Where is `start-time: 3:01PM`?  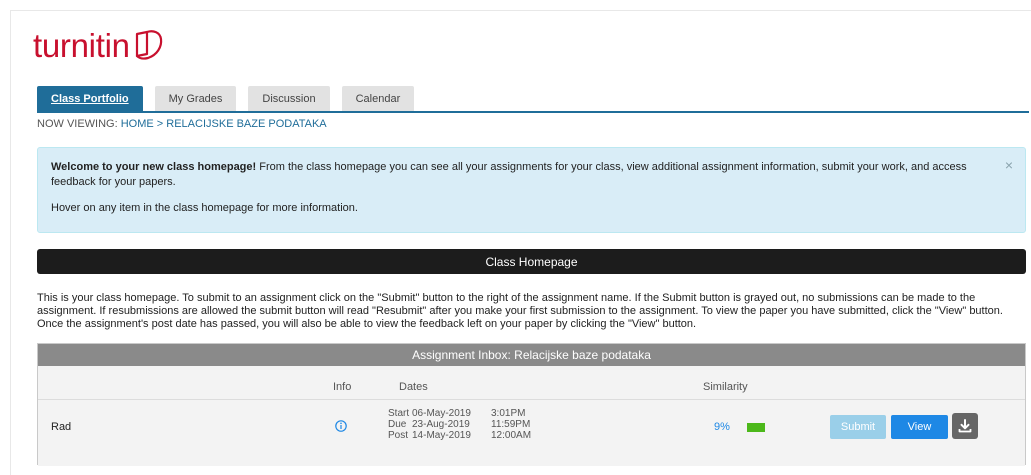
start-time: 3:01PM is located at coordinates (508, 413).